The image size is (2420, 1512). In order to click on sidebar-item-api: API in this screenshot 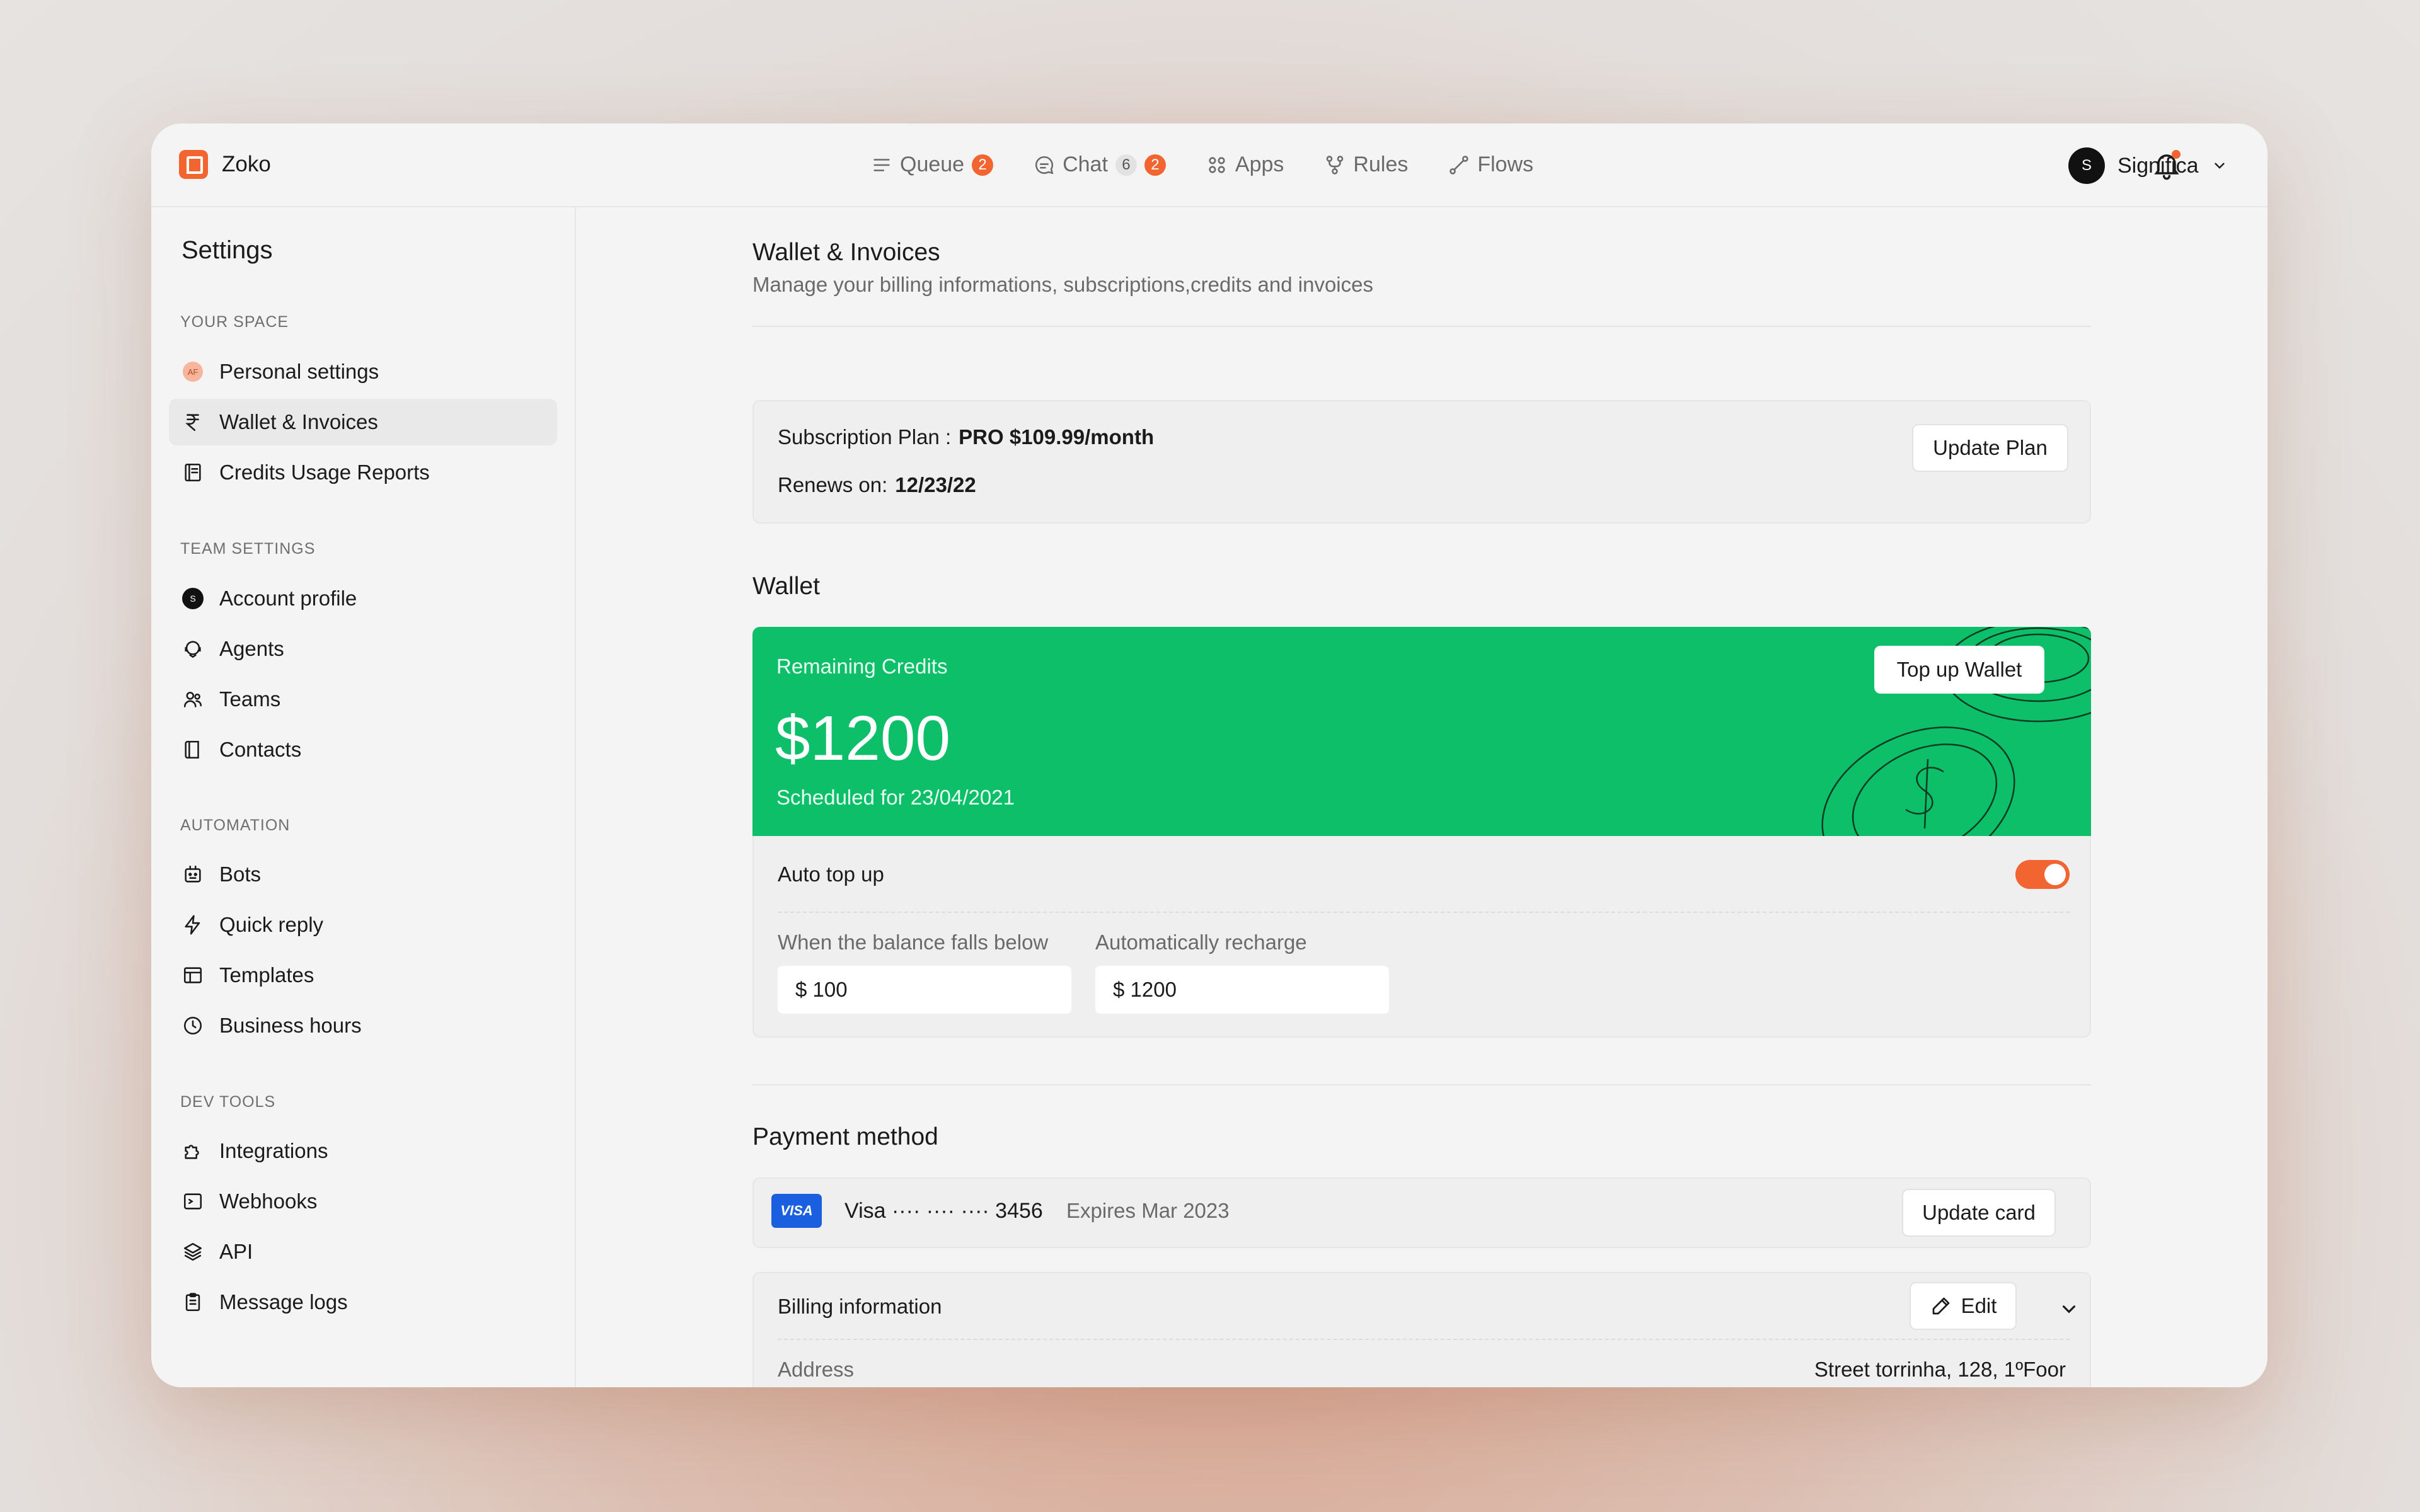, I will do `click(363, 1251)`.